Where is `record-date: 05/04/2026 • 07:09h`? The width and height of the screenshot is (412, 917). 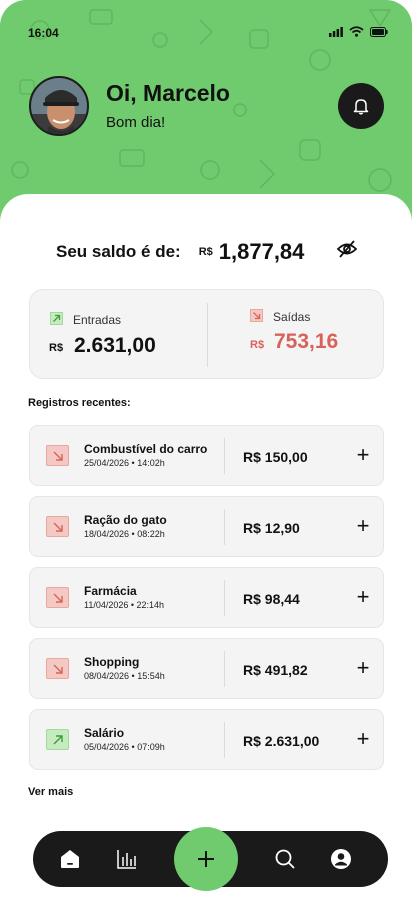
record-date: 05/04/2026 • 07:09h is located at coordinates (124, 747).